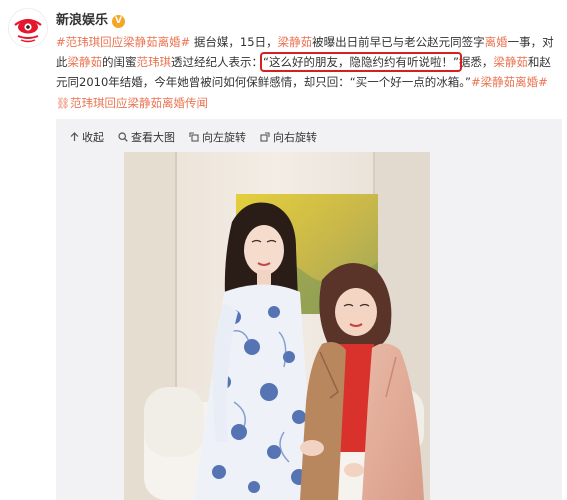  What do you see at coordinates (224, 137) in the screenshot?
I see `rotate-left-label: 向左旋转` at bounding box center [224, 137].